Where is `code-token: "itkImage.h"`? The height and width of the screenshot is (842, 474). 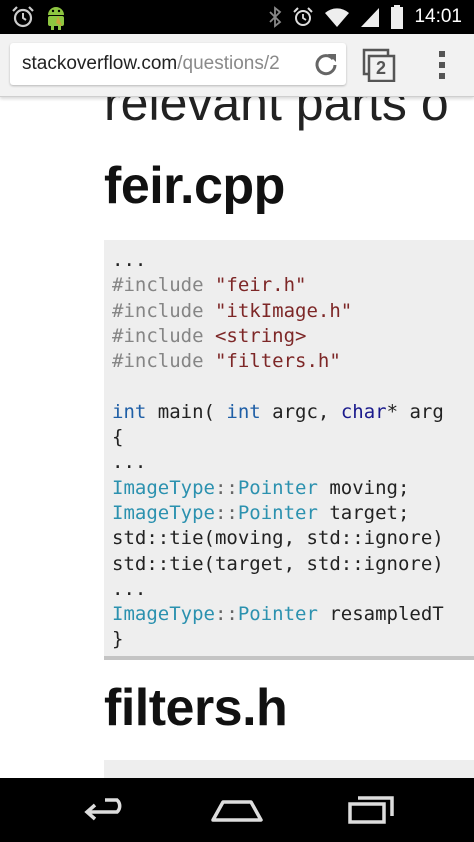
code-token: "itkImage.h" is located at coordinates (283, 310).